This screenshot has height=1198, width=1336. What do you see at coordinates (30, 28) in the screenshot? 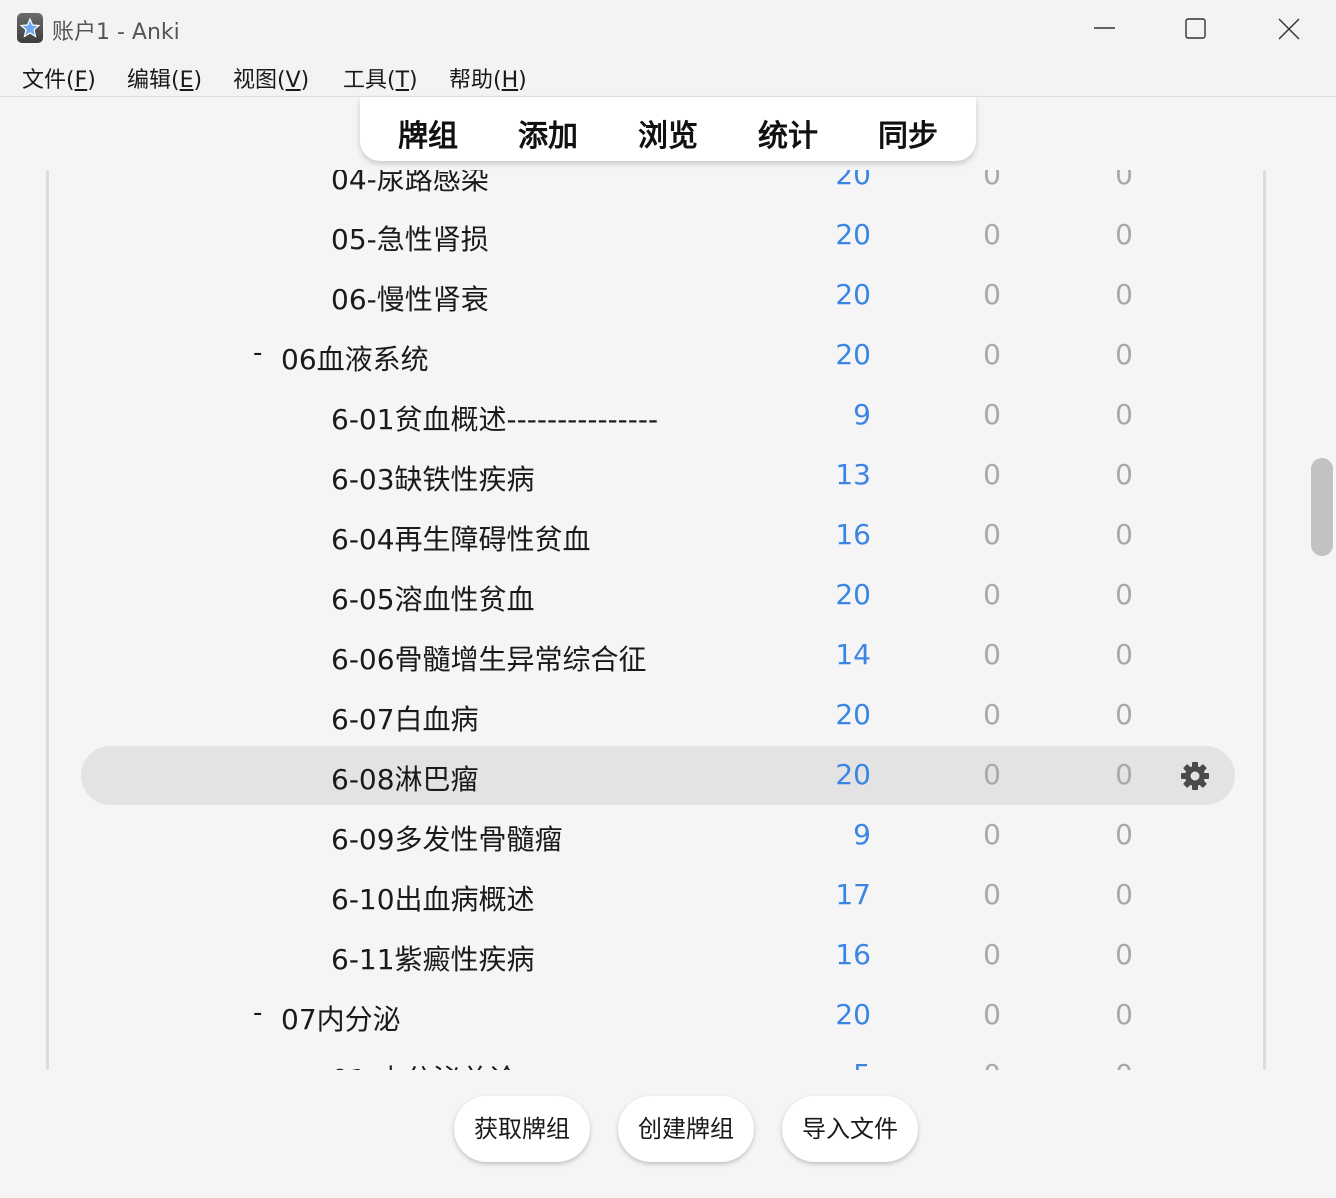
I see `anki-app-icon` at bounding box center [30, 28].